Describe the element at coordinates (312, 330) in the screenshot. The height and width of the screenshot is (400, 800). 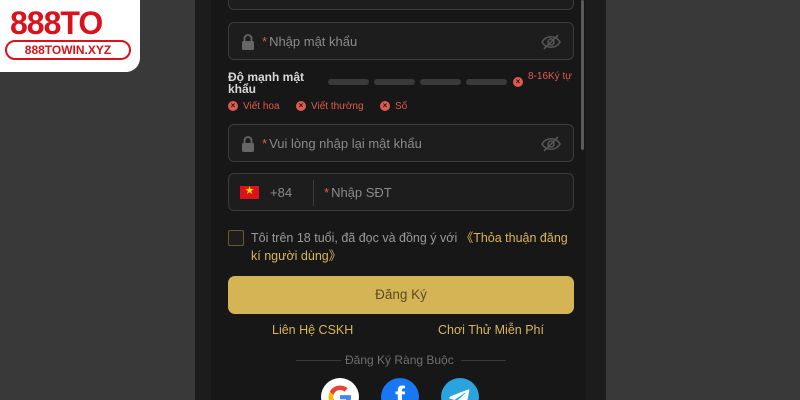
I see `contact-support-link: Liên Hệ CSKH` at that location.